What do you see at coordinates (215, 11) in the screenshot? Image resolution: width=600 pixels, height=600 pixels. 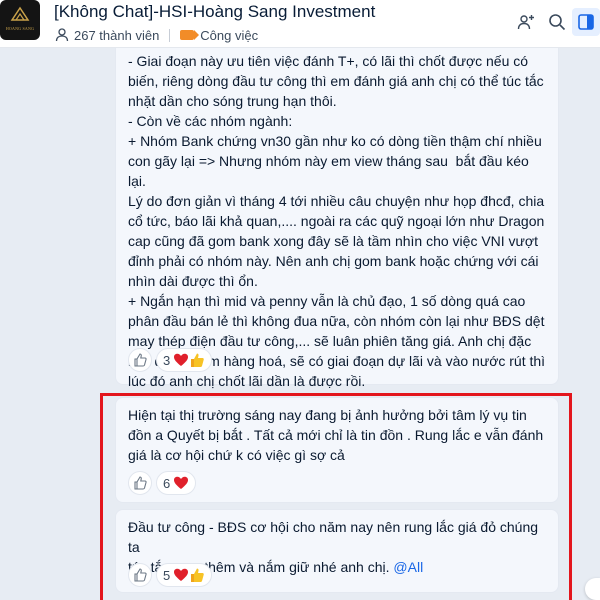 I see `group-title: [Không Chat]-HSI-Hoàng Sang Investment` at bounding box center [215, 11].